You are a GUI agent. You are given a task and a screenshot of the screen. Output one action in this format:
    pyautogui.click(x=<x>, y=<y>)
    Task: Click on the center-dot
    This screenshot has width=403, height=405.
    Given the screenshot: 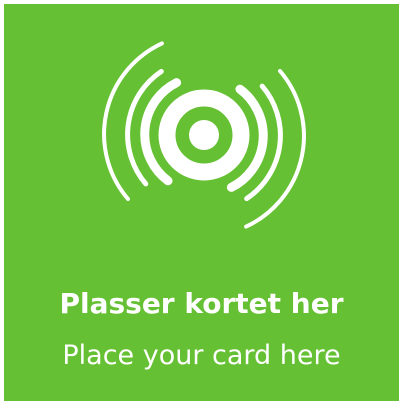 What is the action you would take?
    pyautogui.click(x=204, y=135)
    